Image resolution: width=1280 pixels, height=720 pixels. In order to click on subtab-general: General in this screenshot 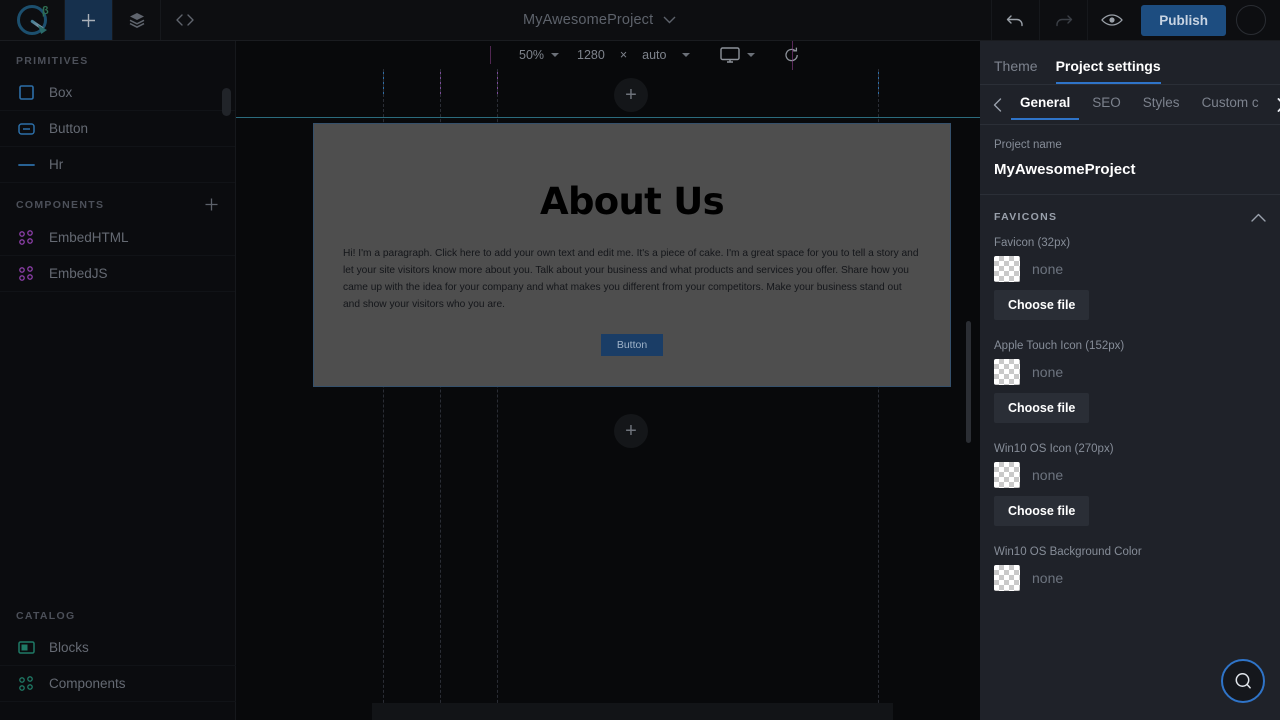, I will do `click(1045, 104)`.